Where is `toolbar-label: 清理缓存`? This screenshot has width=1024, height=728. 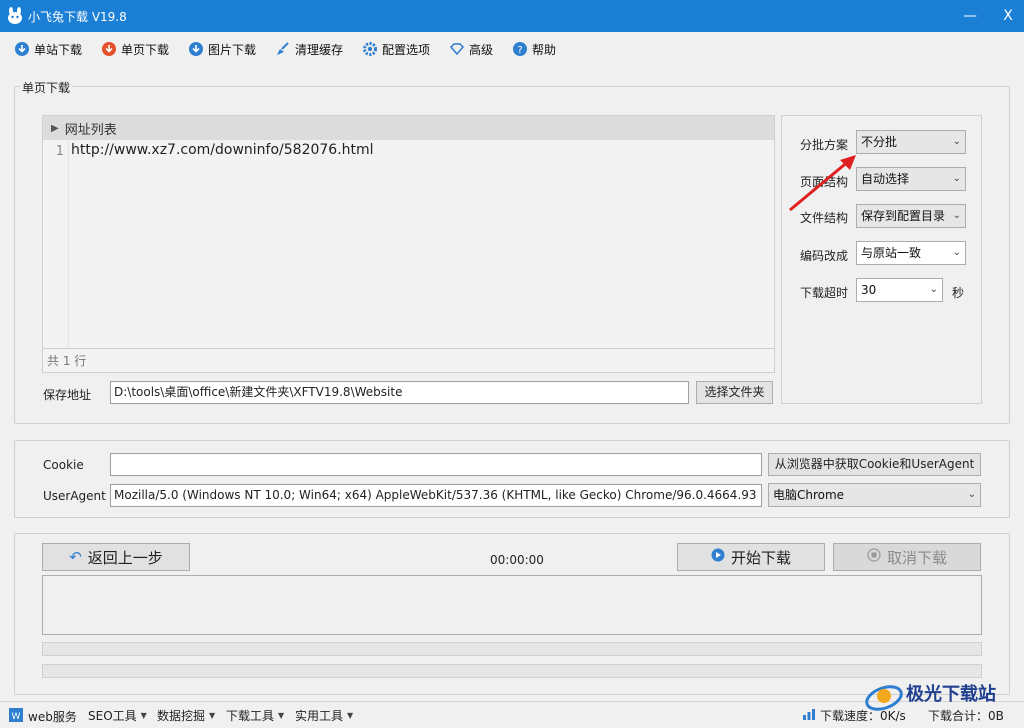
toolbar-label: 清理缓存 is located at coordinates (319, 49).